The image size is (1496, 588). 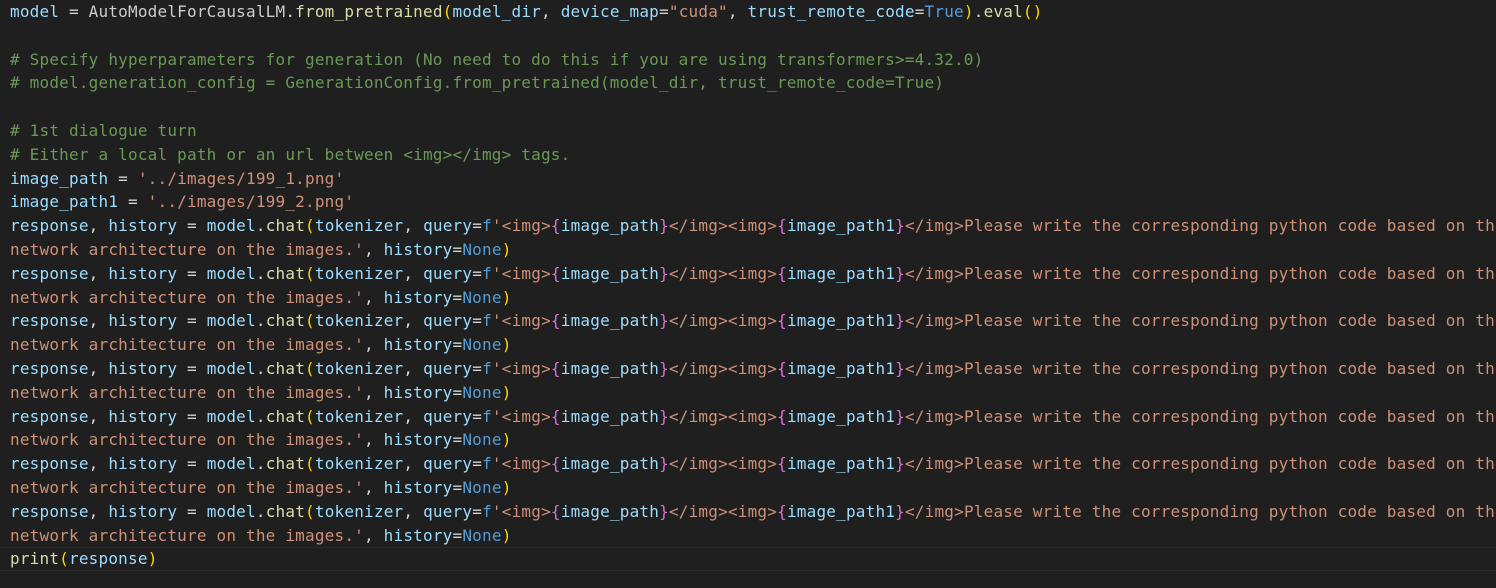 I want to click on code-token: AutoModelForCausalLM, so click(x=187, y=11).